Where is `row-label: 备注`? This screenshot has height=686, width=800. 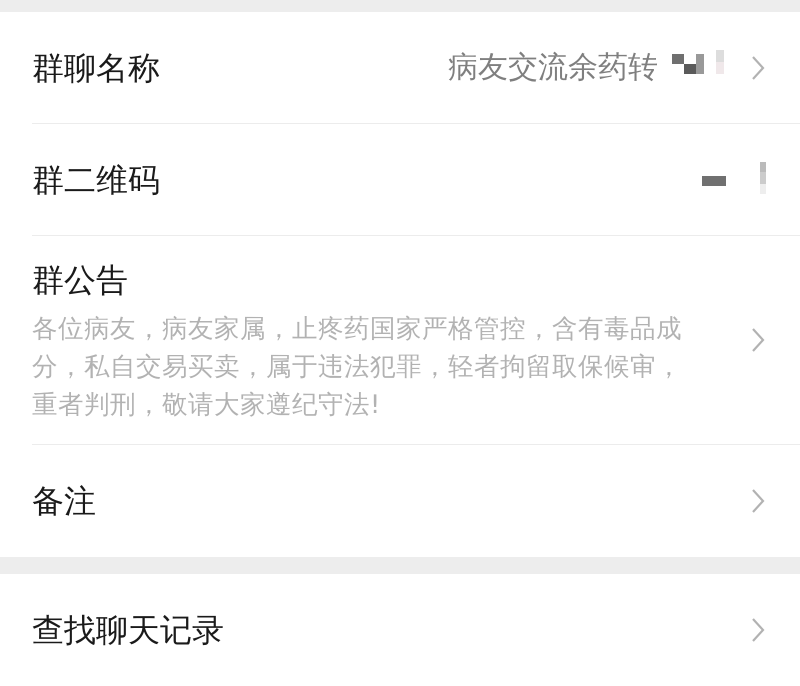 row-label: 备注 is located at coordinates (64, 501).